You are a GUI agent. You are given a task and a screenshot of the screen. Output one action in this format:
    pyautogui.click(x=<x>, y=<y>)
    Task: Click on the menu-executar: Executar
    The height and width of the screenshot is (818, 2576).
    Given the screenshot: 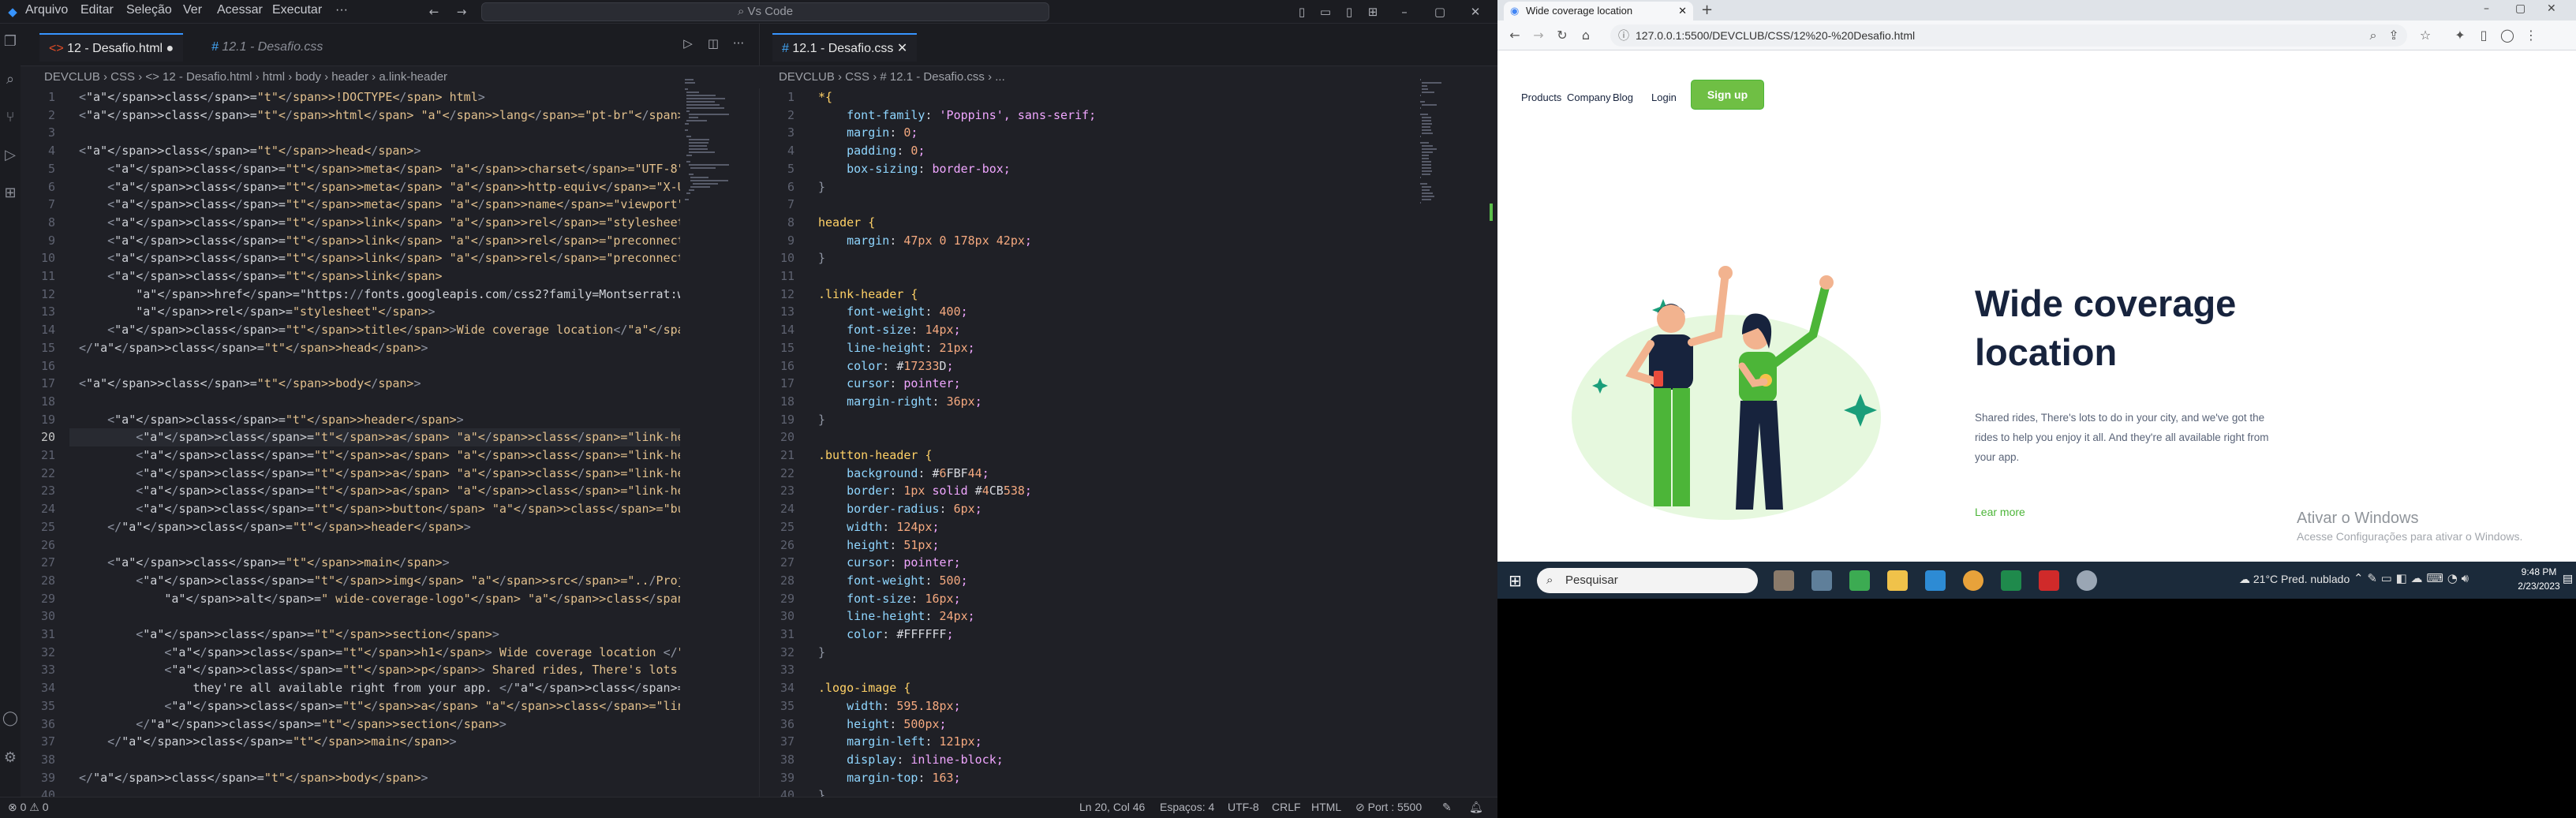 What is the action you would take?
    pyautogui.click(x=297, y=10)
    